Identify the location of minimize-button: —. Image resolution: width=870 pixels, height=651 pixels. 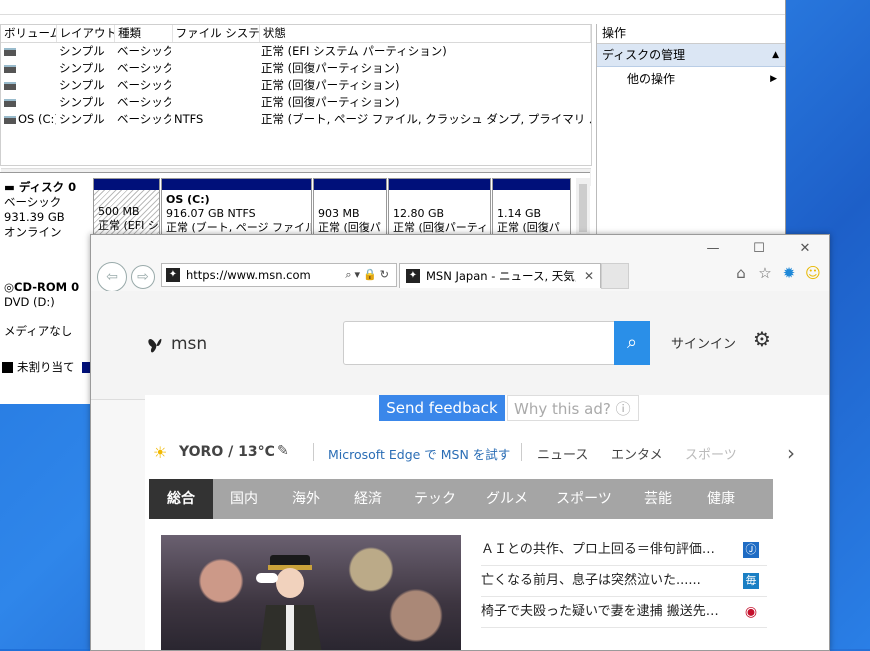
(713, 249).